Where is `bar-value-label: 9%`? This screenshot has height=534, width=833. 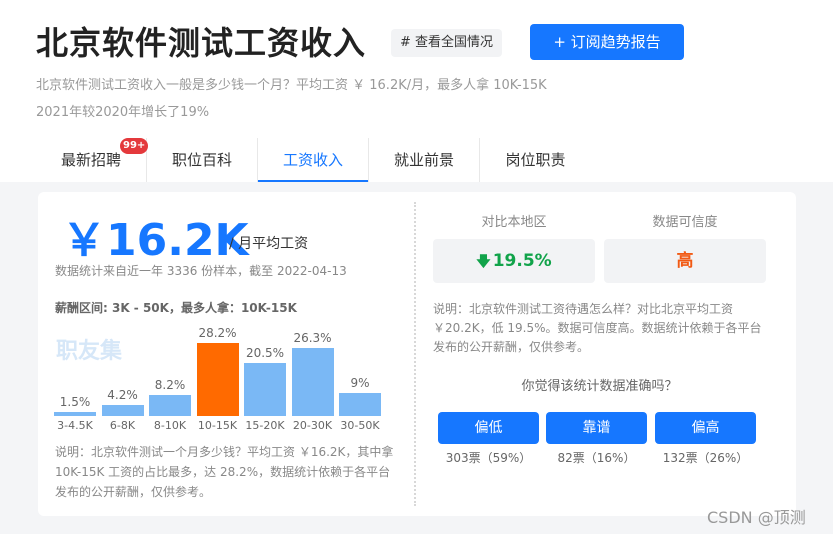
bar-value-label: 9% is located at coordinates (360, 382).